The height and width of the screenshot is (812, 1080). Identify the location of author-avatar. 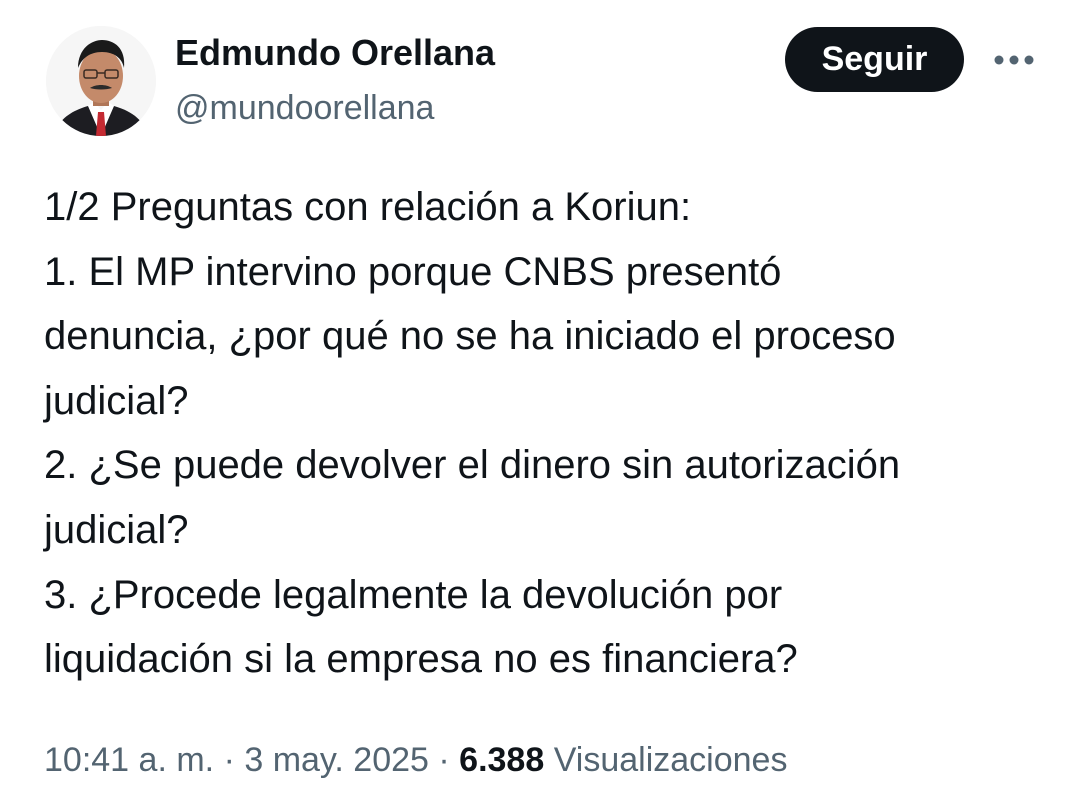
(101, 81).